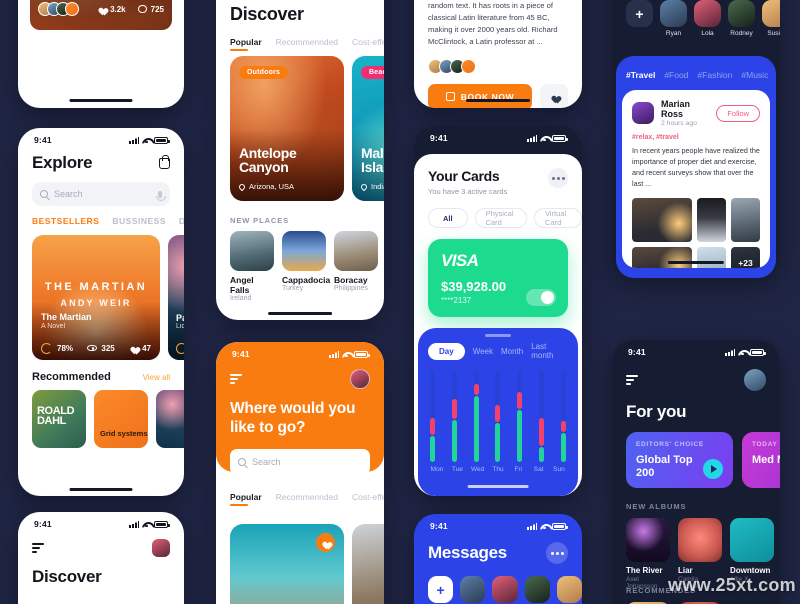 The image size is (800, 604). What do you see at coordinates (771, 18) in the screenshot?
I see `story-item: Susie` at bounding box center [771, 18].